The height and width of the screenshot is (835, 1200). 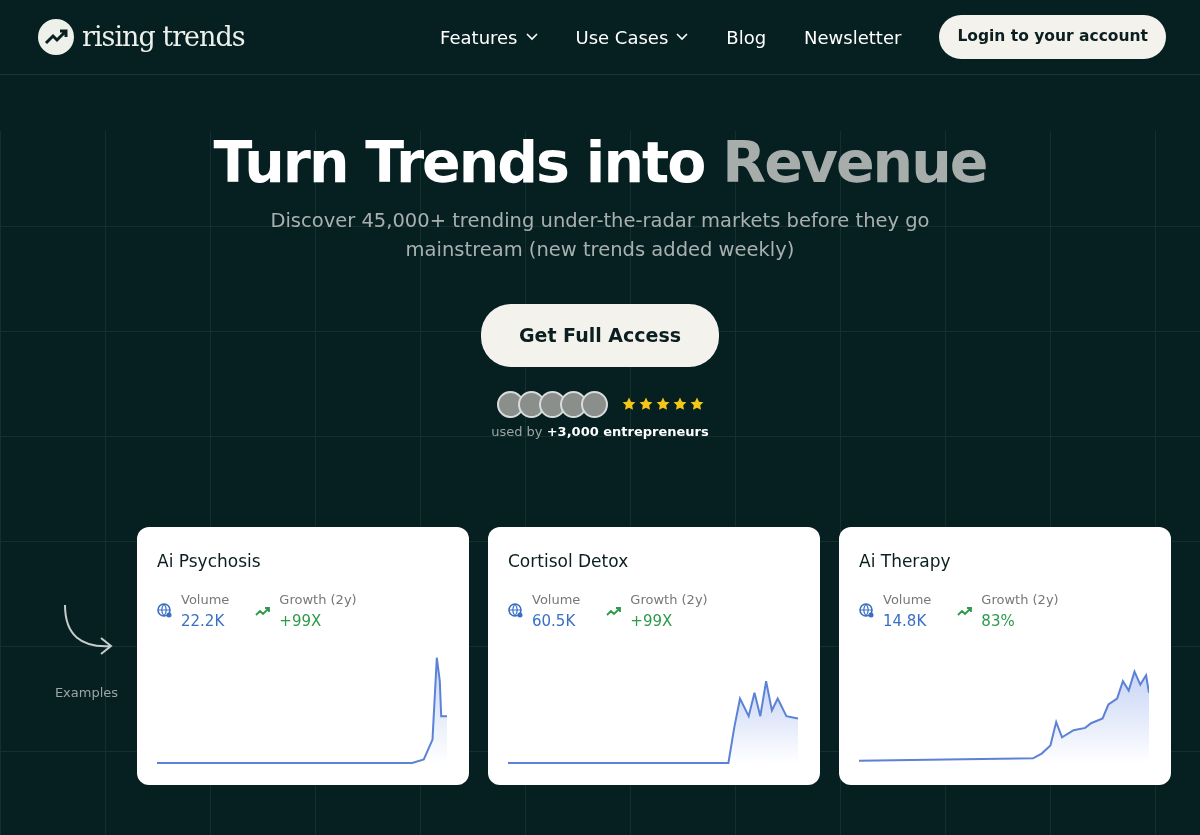 I want to click on brand-name: rising trends, so click(x=163, y=36).